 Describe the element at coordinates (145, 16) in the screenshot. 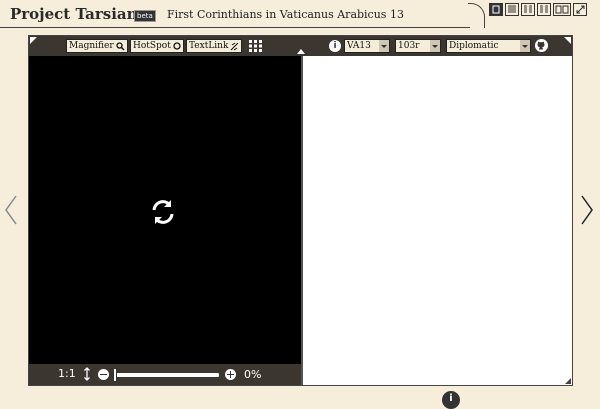

I see `beta-badge: beta` at that location.